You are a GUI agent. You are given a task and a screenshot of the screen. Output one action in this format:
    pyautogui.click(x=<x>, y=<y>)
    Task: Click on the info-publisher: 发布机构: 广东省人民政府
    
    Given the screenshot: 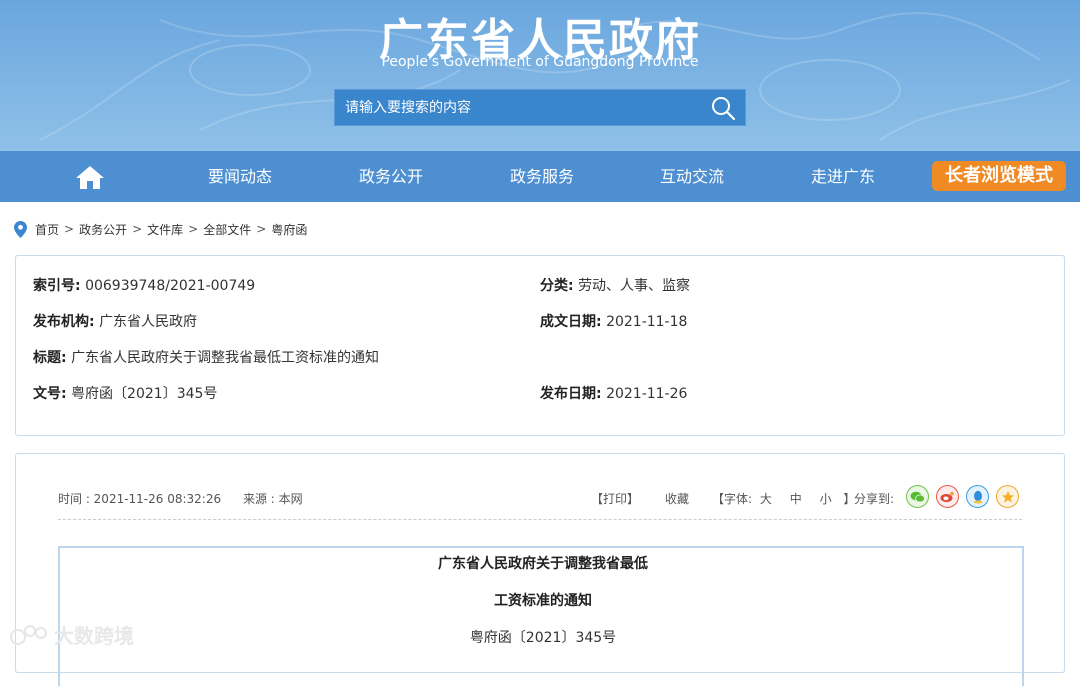 What is the action you would take?
    pyautogui.click(x=115, y=321)
    